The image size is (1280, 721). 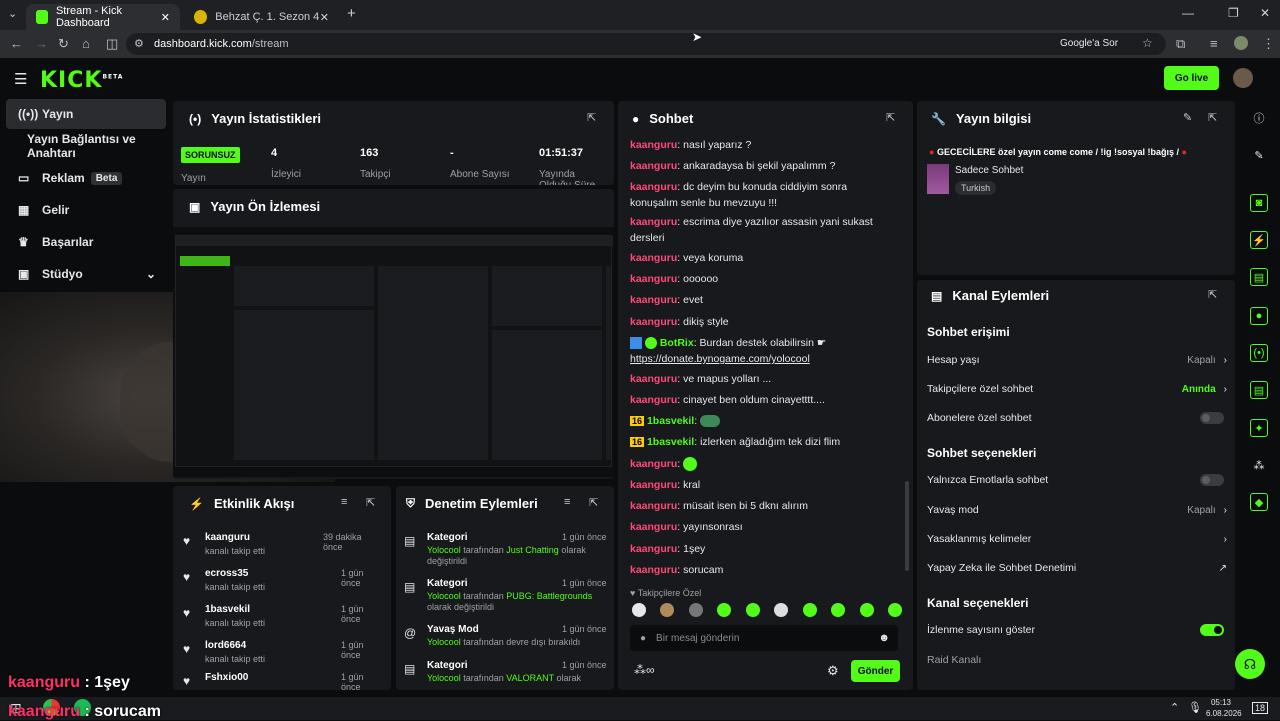 I want to click on widget-misc-icon: ⁂, so click(x=1259, y=465).